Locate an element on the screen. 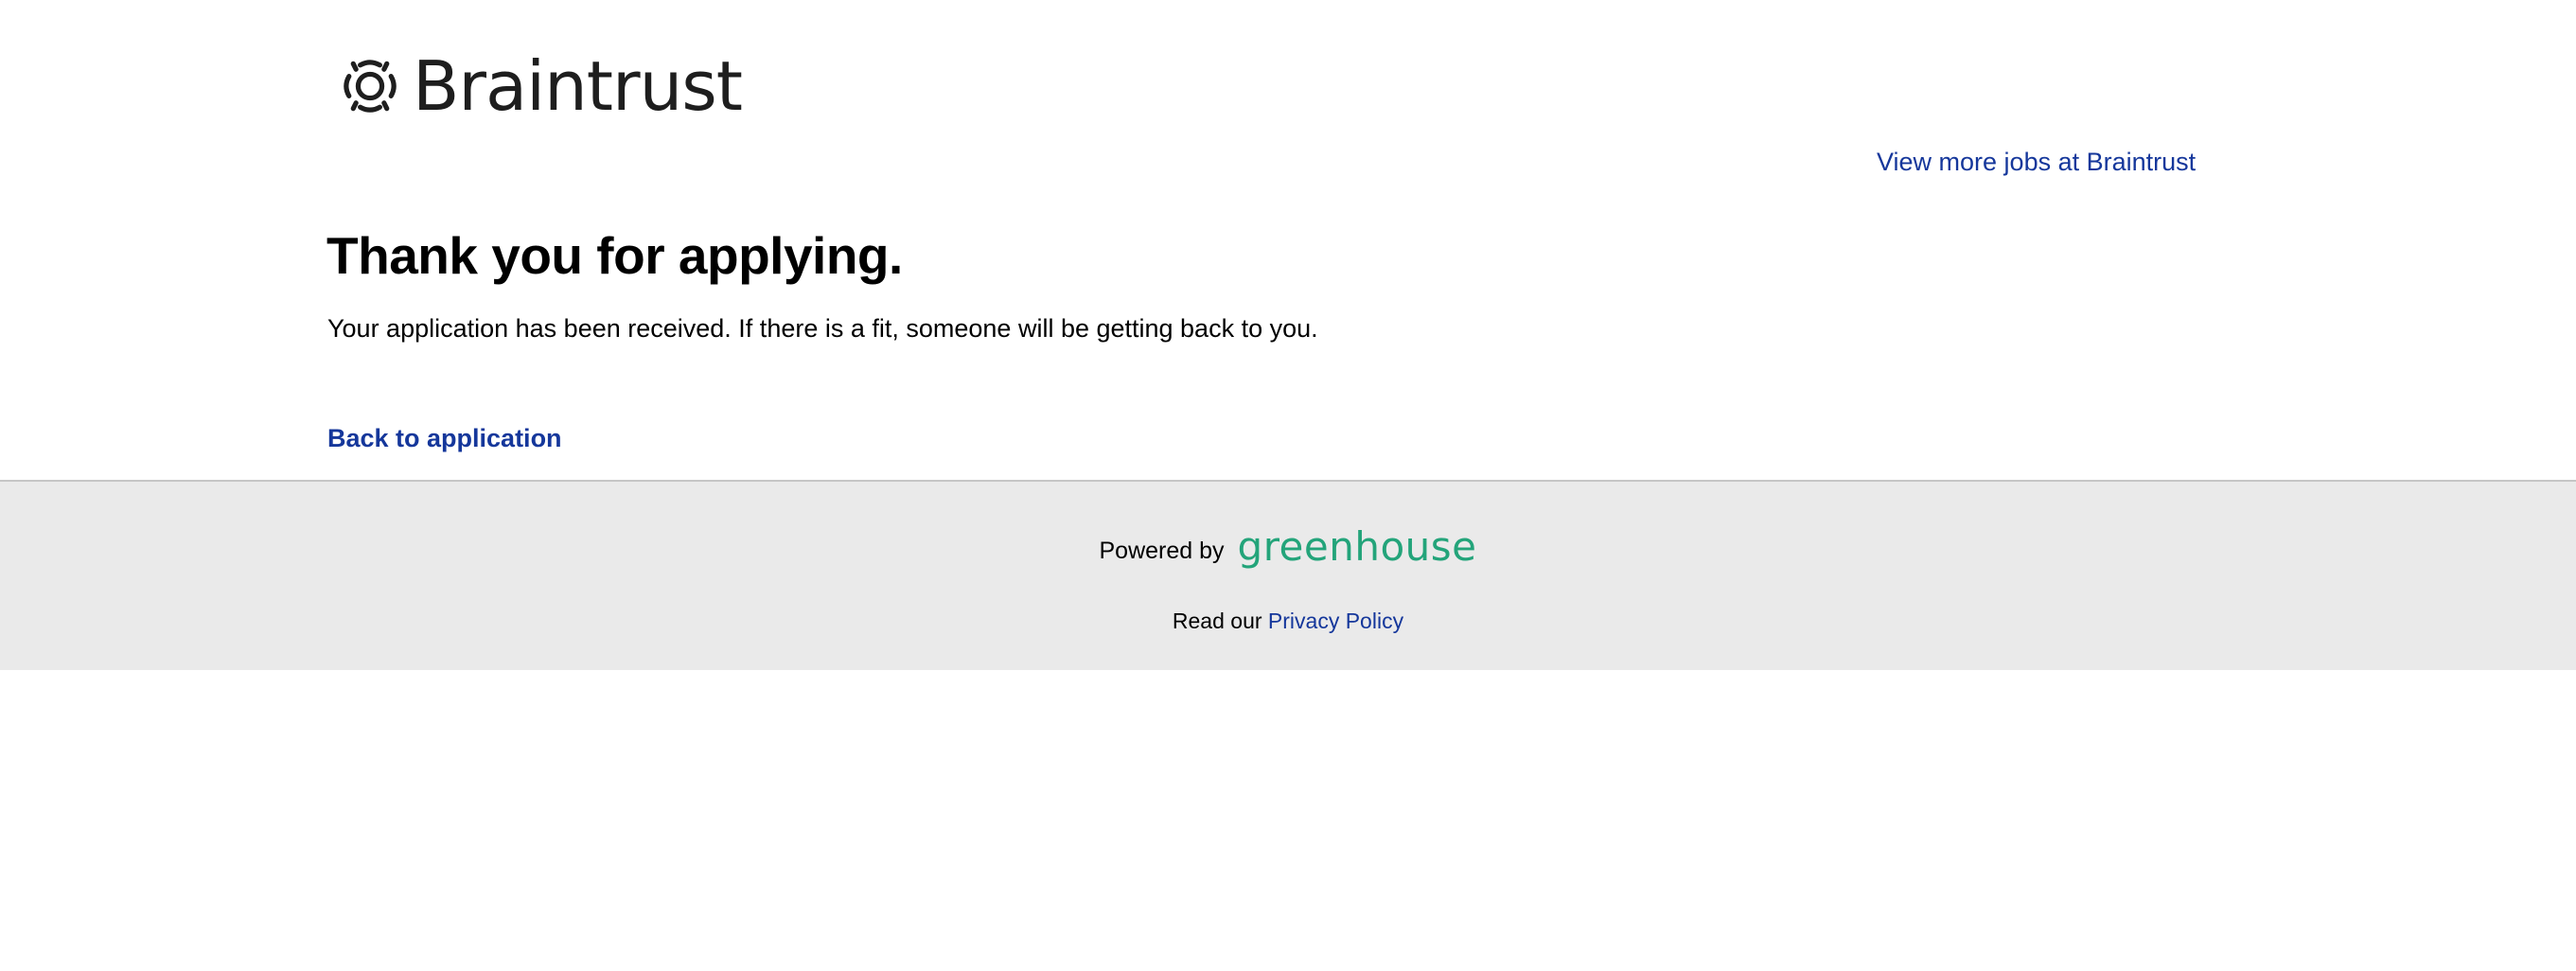 This screenshot has width=2576, height=971. view-more-jobs-link: View more jobs at Braintrust is located at coordinates (2036, 162).